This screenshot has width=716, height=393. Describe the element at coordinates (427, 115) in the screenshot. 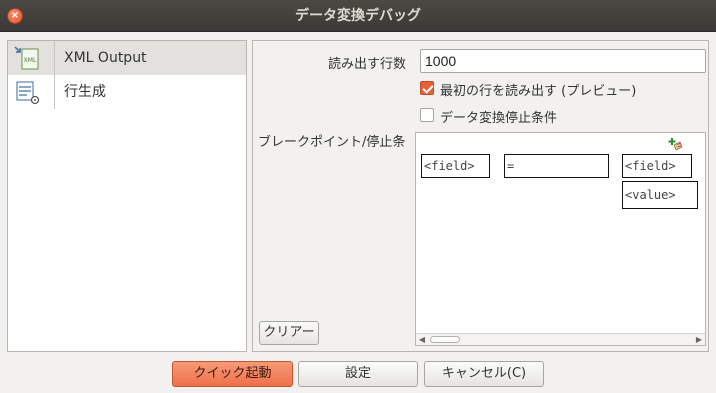

I see `stop-condition-checkbox` at that location.